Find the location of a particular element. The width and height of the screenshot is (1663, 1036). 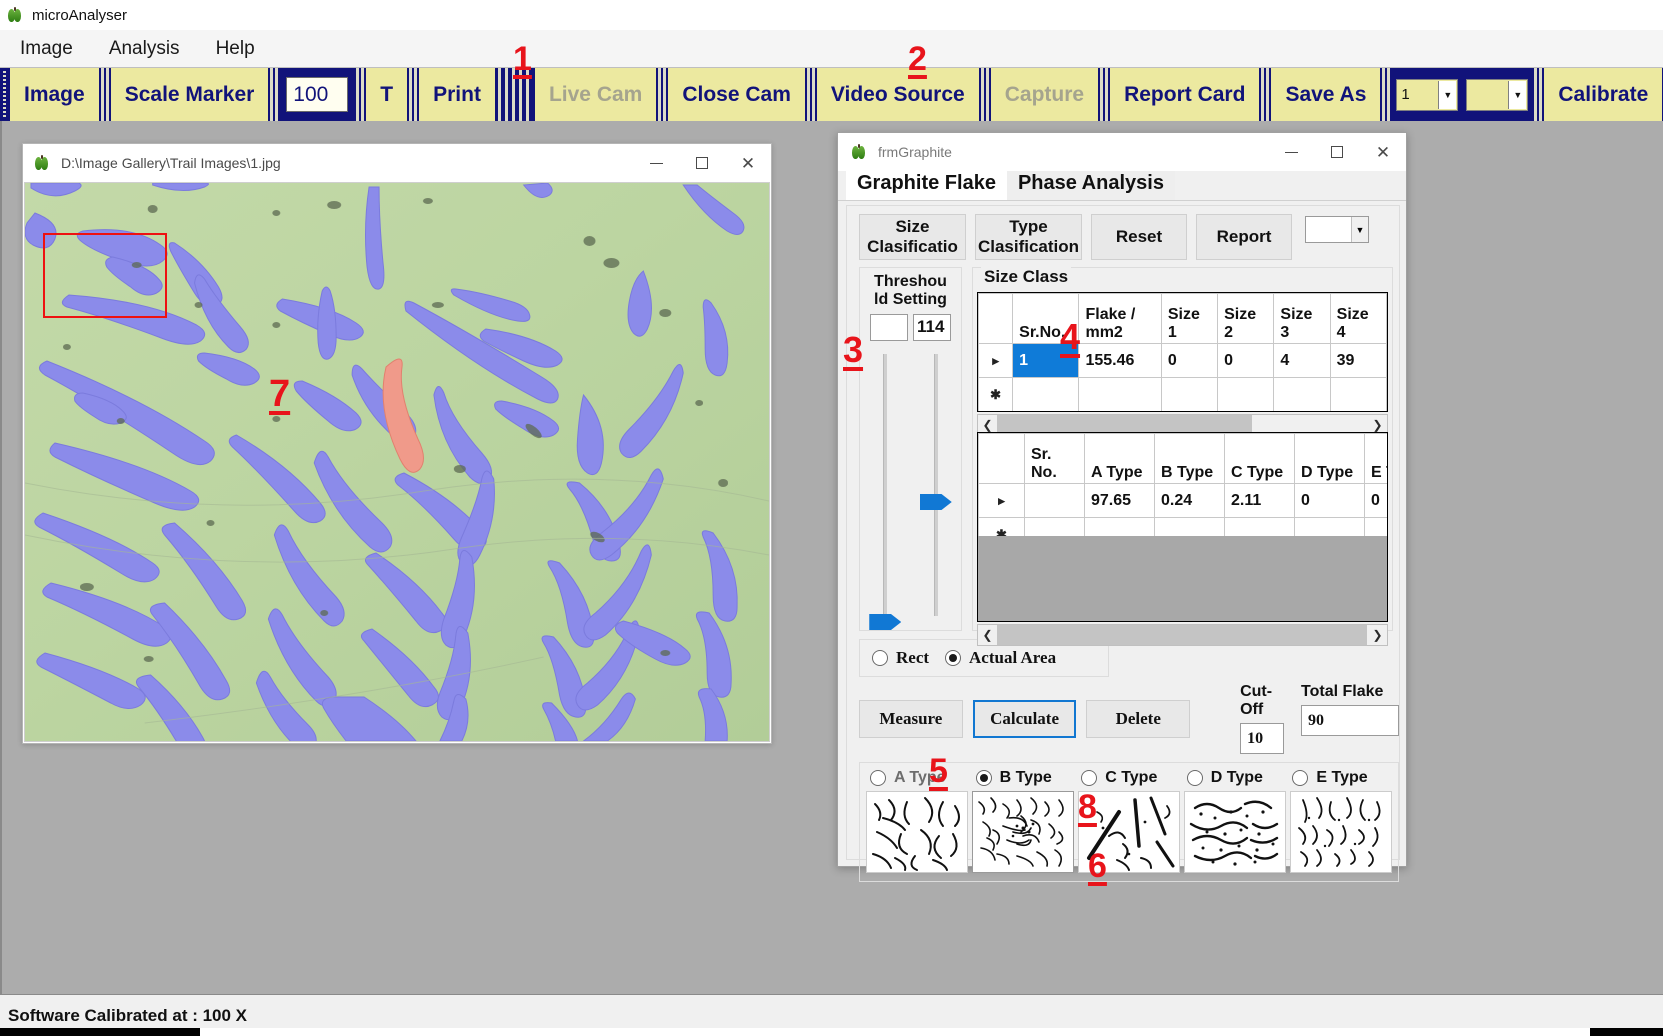

slider-thumb-low is located at coordinates (885, 622).